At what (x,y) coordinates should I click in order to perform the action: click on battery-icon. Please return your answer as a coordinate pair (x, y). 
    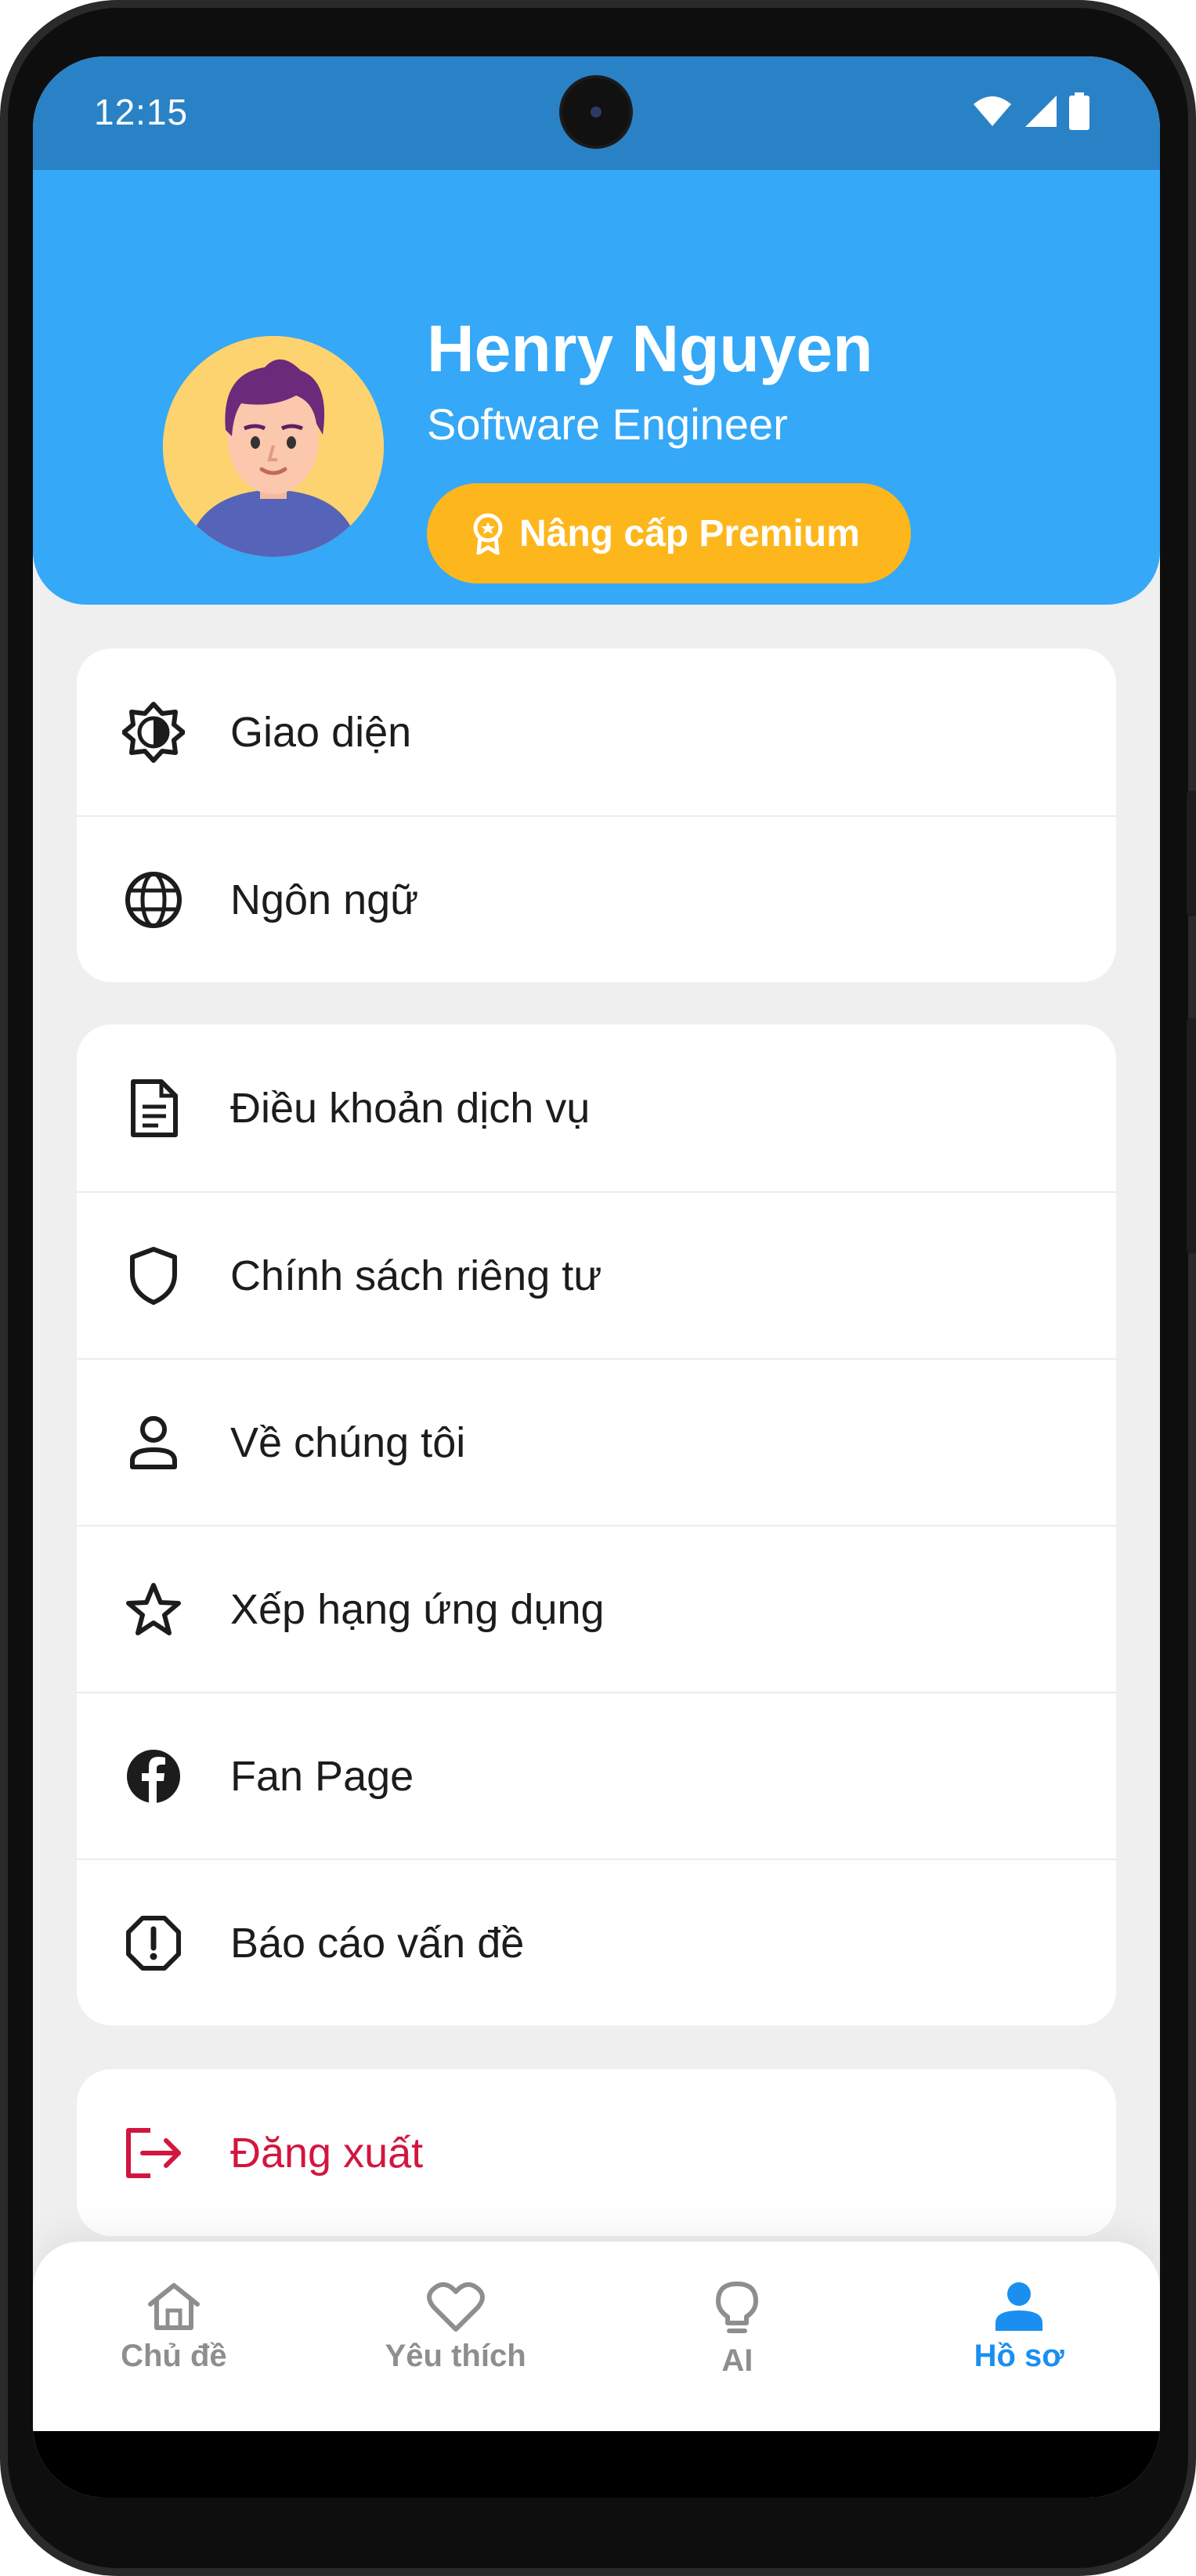
    Looking at the image, I should click on (1079, 111).